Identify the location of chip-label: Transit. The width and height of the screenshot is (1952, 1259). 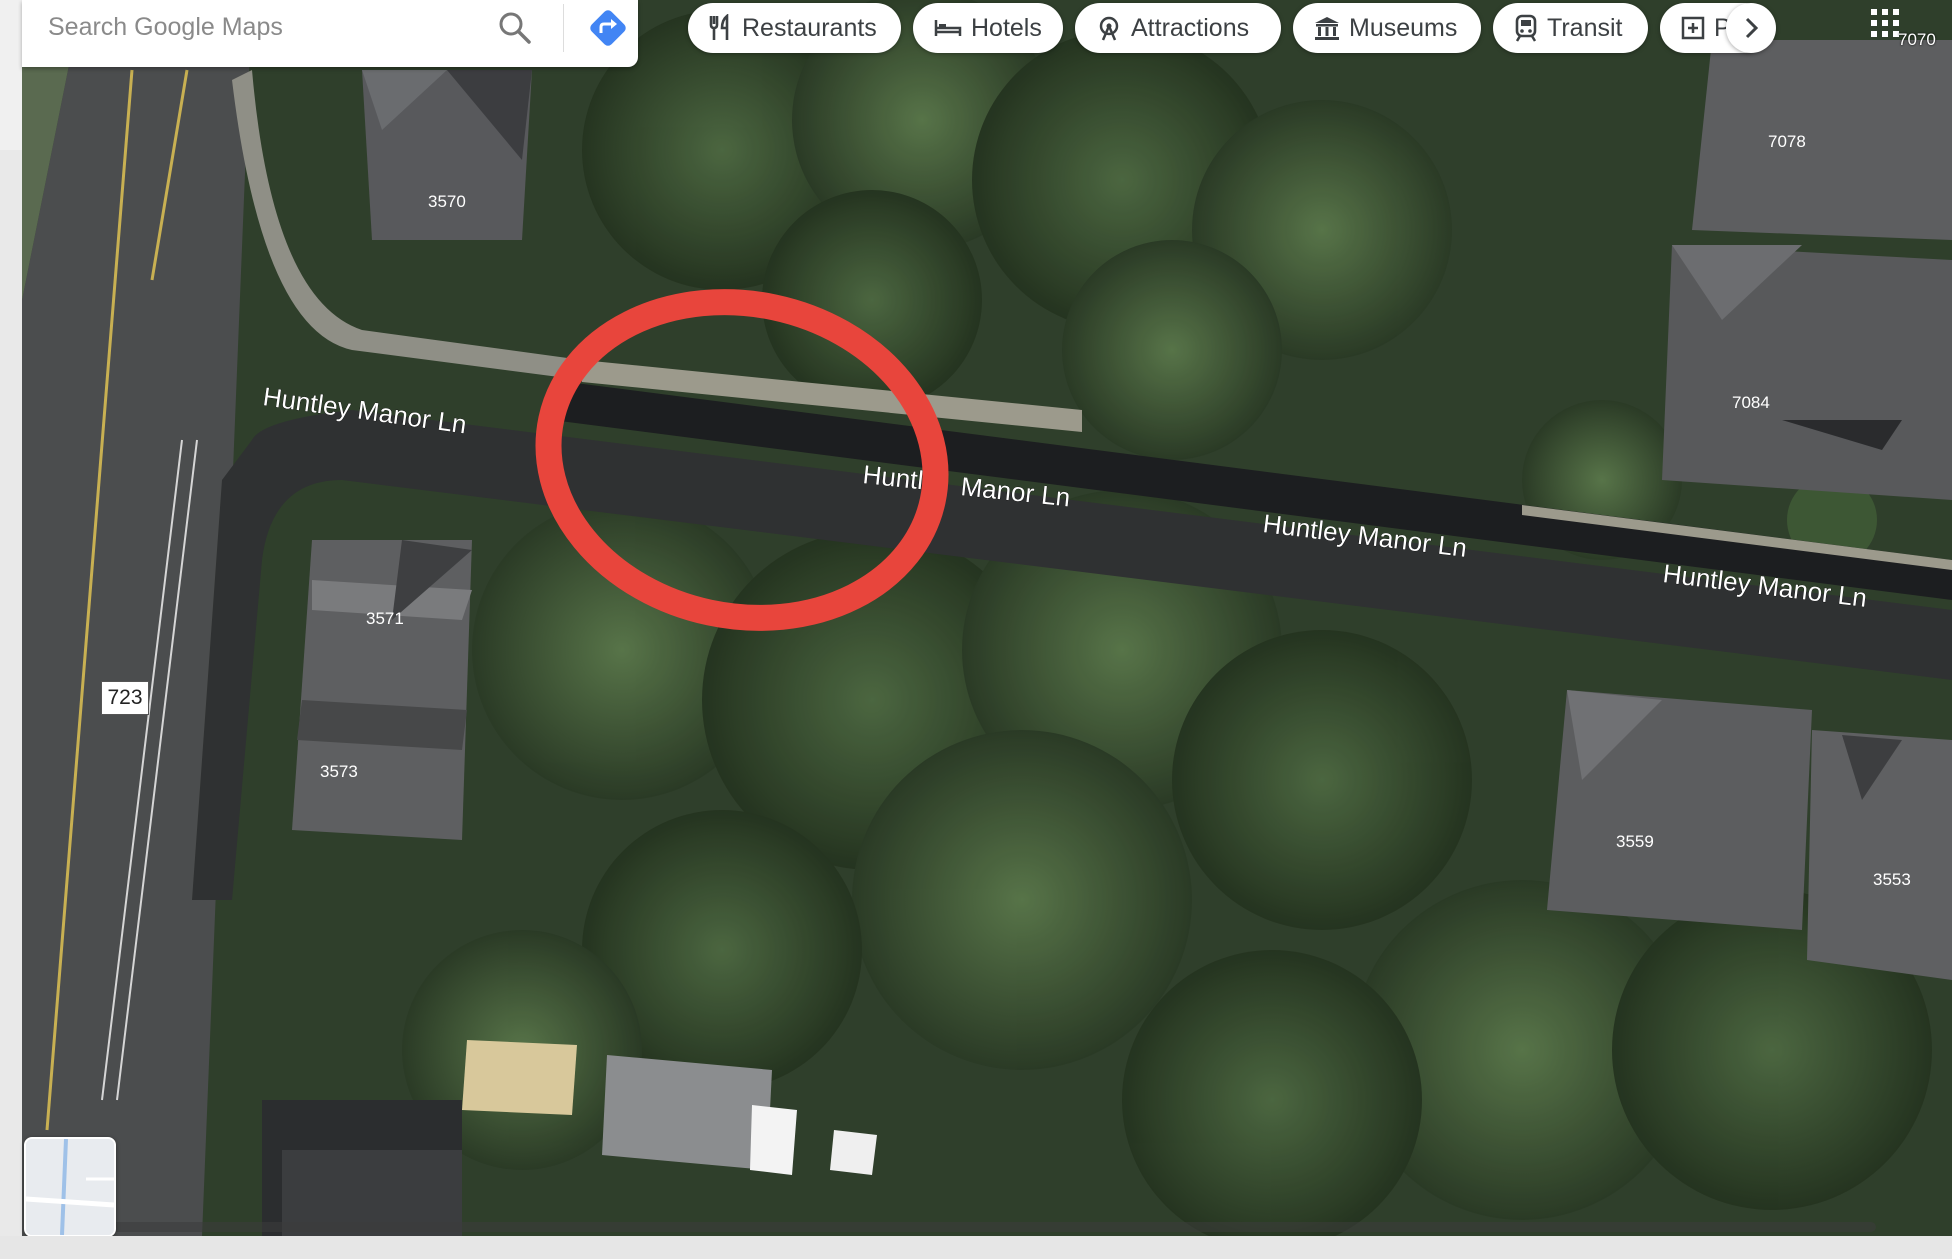
(1585, 27).